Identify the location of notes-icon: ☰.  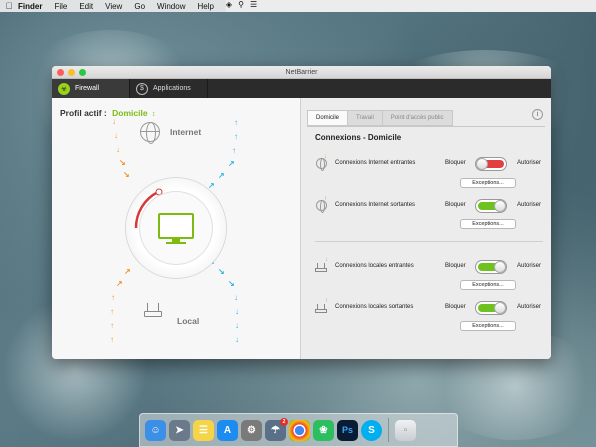
(203, 430).